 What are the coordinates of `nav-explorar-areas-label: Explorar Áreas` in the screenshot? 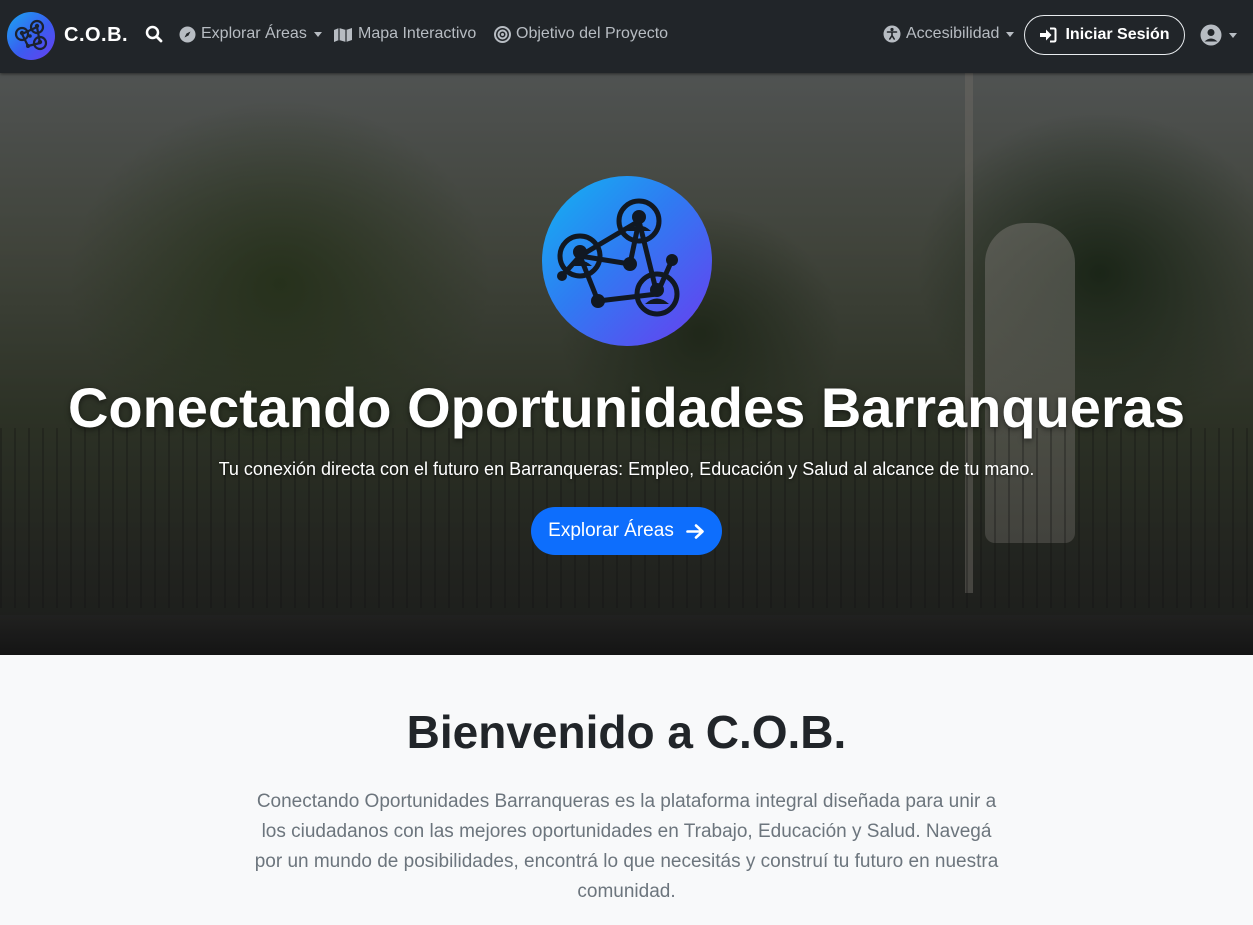 It's located at (254, 33).